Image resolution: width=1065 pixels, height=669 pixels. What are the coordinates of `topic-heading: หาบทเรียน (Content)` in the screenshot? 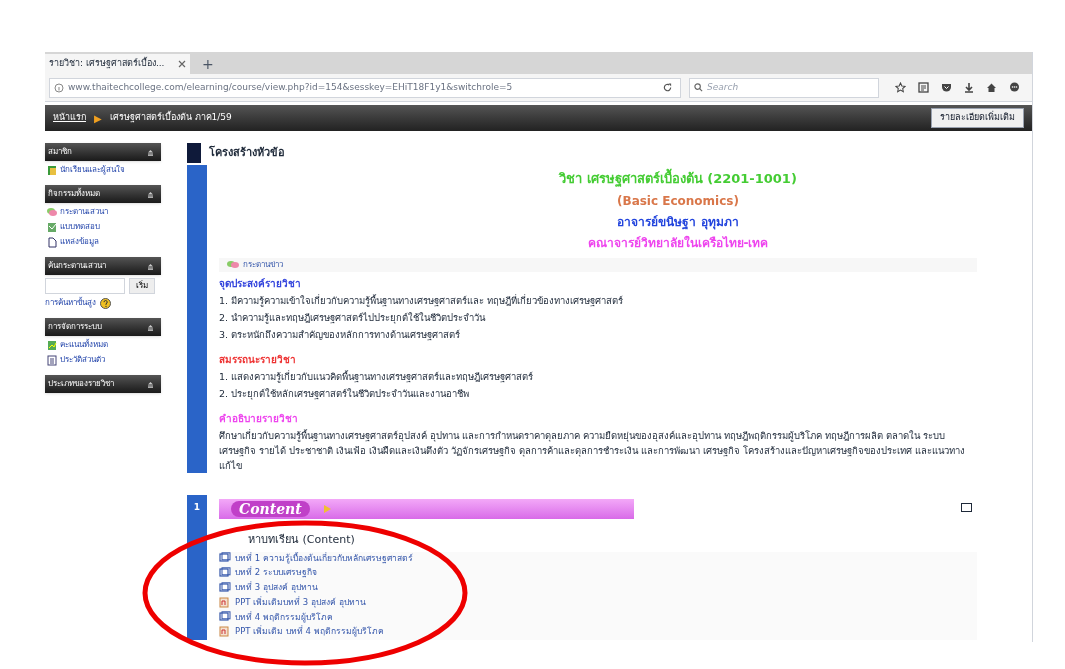 It's located at (301, 539).